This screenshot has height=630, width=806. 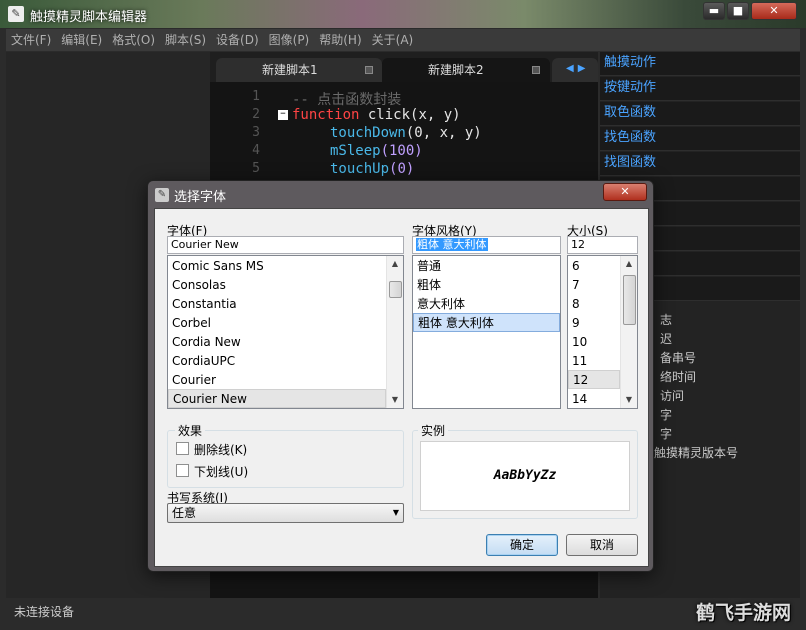 What do you see at coordinates (774, 11) in the screenshot?
I see `close-window-button: ✕` at bounding box center [774, 11].